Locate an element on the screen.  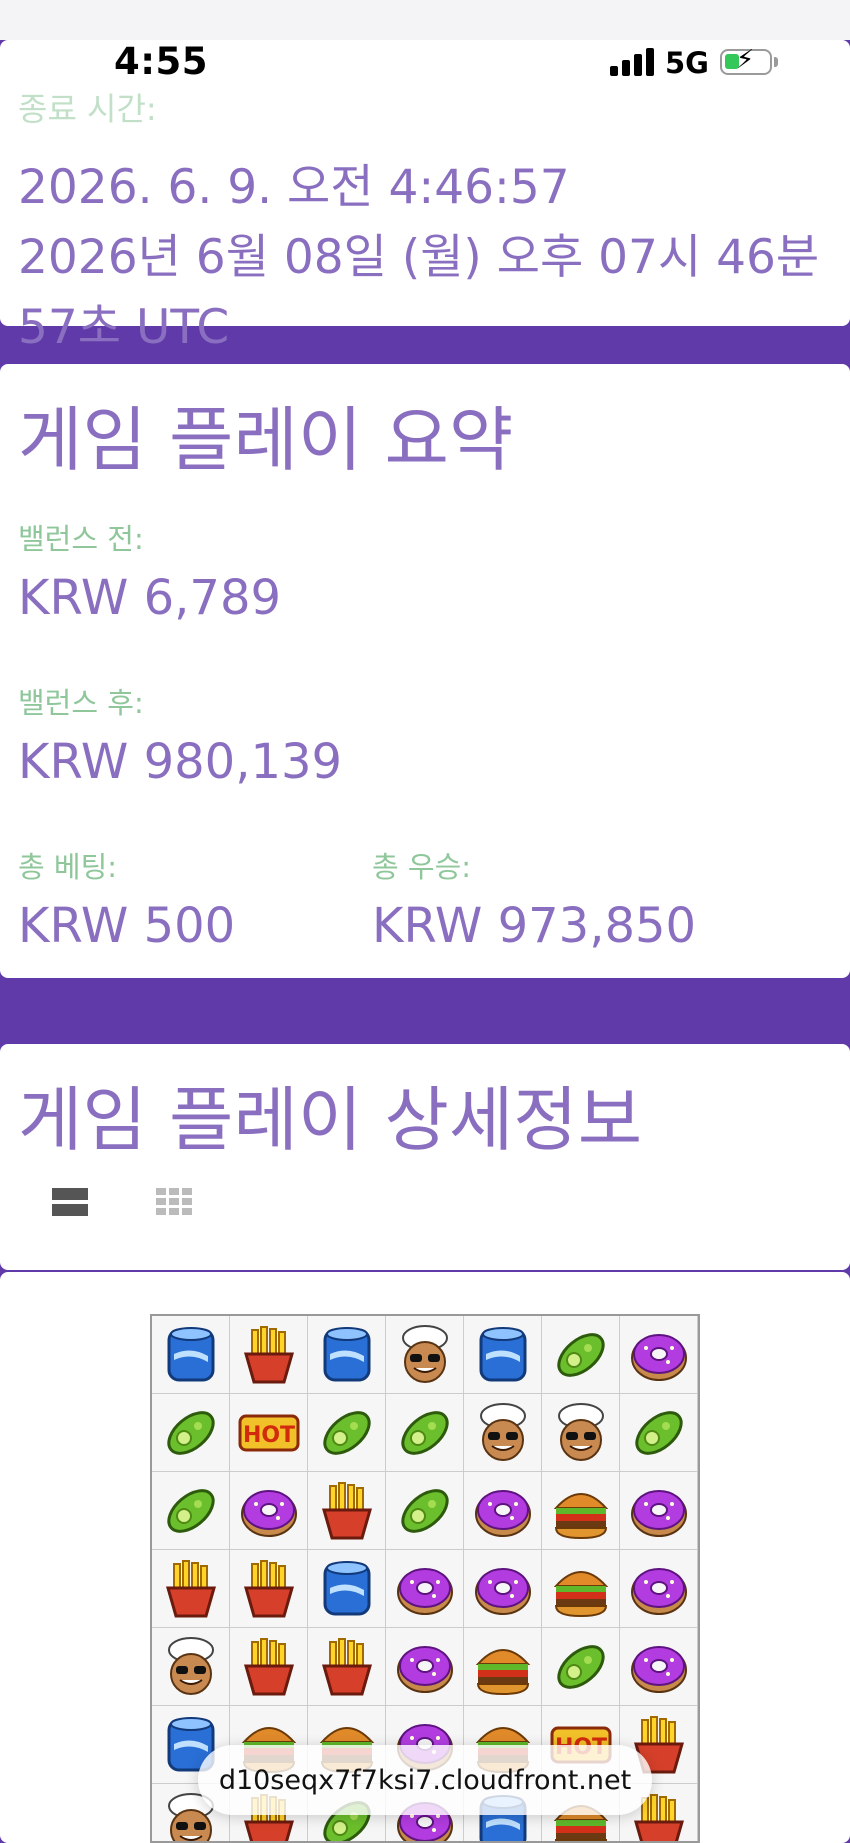
battery-icon: ⚡ is located at coordinates (746, 61).